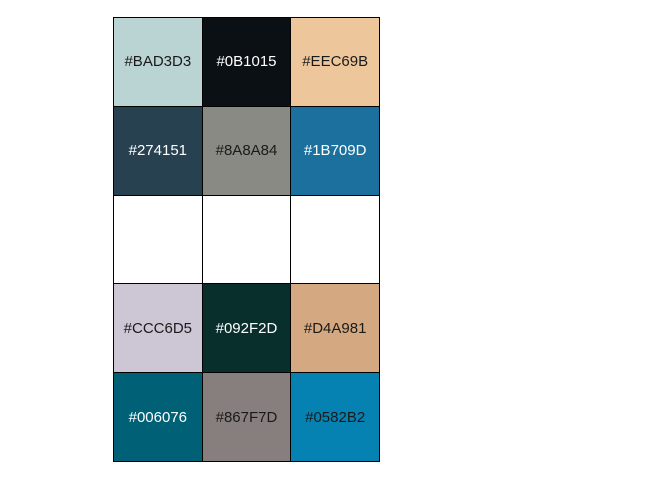 This screenshot has width=672, height=480. Describe the element at coordinates (158, 417) in the screenshot. I see `color-swatch: #006076` at that location.